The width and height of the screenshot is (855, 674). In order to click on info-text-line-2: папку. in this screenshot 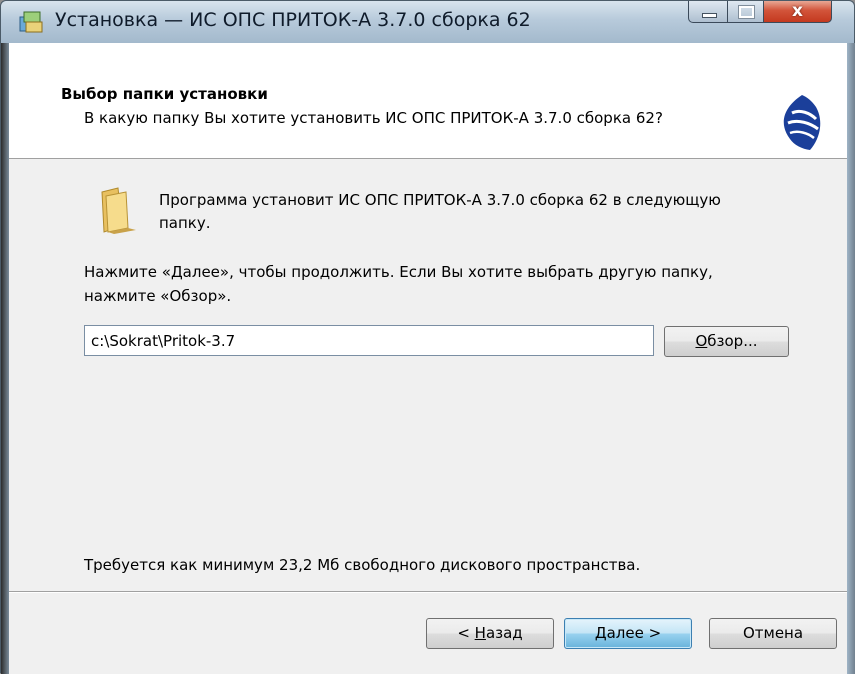, I will do `click(185, 223)`.